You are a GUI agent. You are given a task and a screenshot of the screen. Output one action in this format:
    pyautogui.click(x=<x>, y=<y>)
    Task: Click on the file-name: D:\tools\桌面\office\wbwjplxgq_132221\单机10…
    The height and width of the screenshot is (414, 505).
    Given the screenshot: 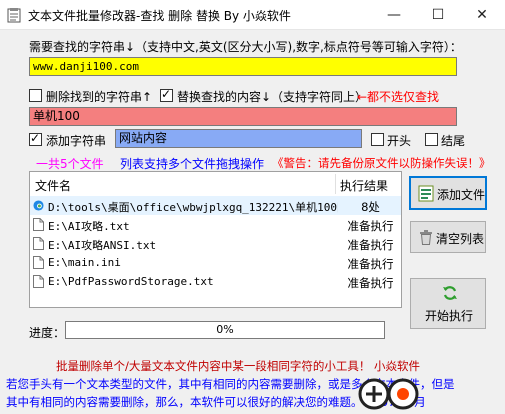 What is the action you would take?
    pyautogui.click(x=193, y=207)
    